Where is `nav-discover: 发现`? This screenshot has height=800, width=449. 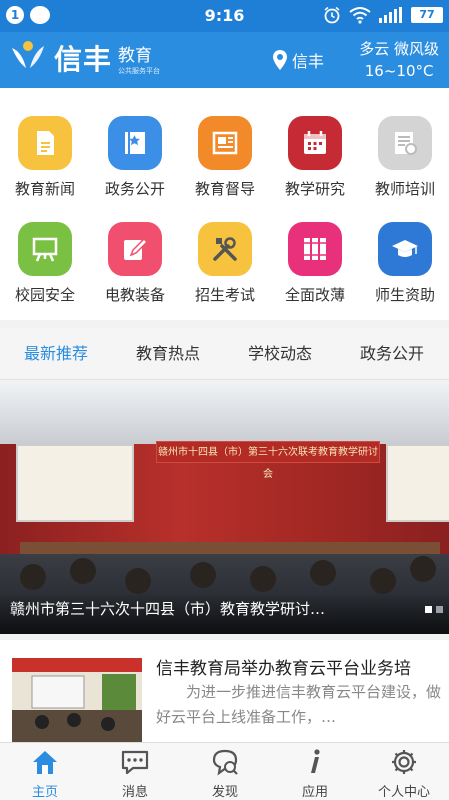
nav-discover: 发现 is located at coordinates (225, 771).